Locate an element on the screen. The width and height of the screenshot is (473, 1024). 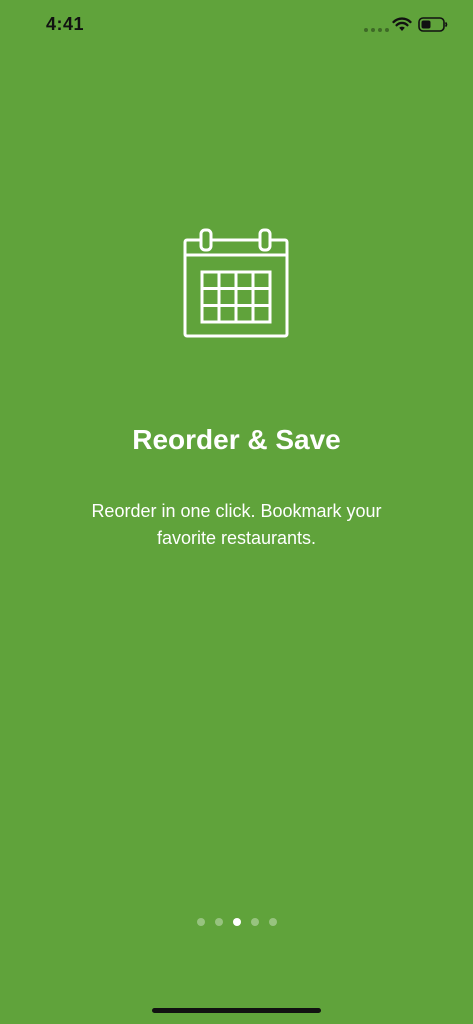
status-bar: 4:41 is located at coordinates (236, 25).